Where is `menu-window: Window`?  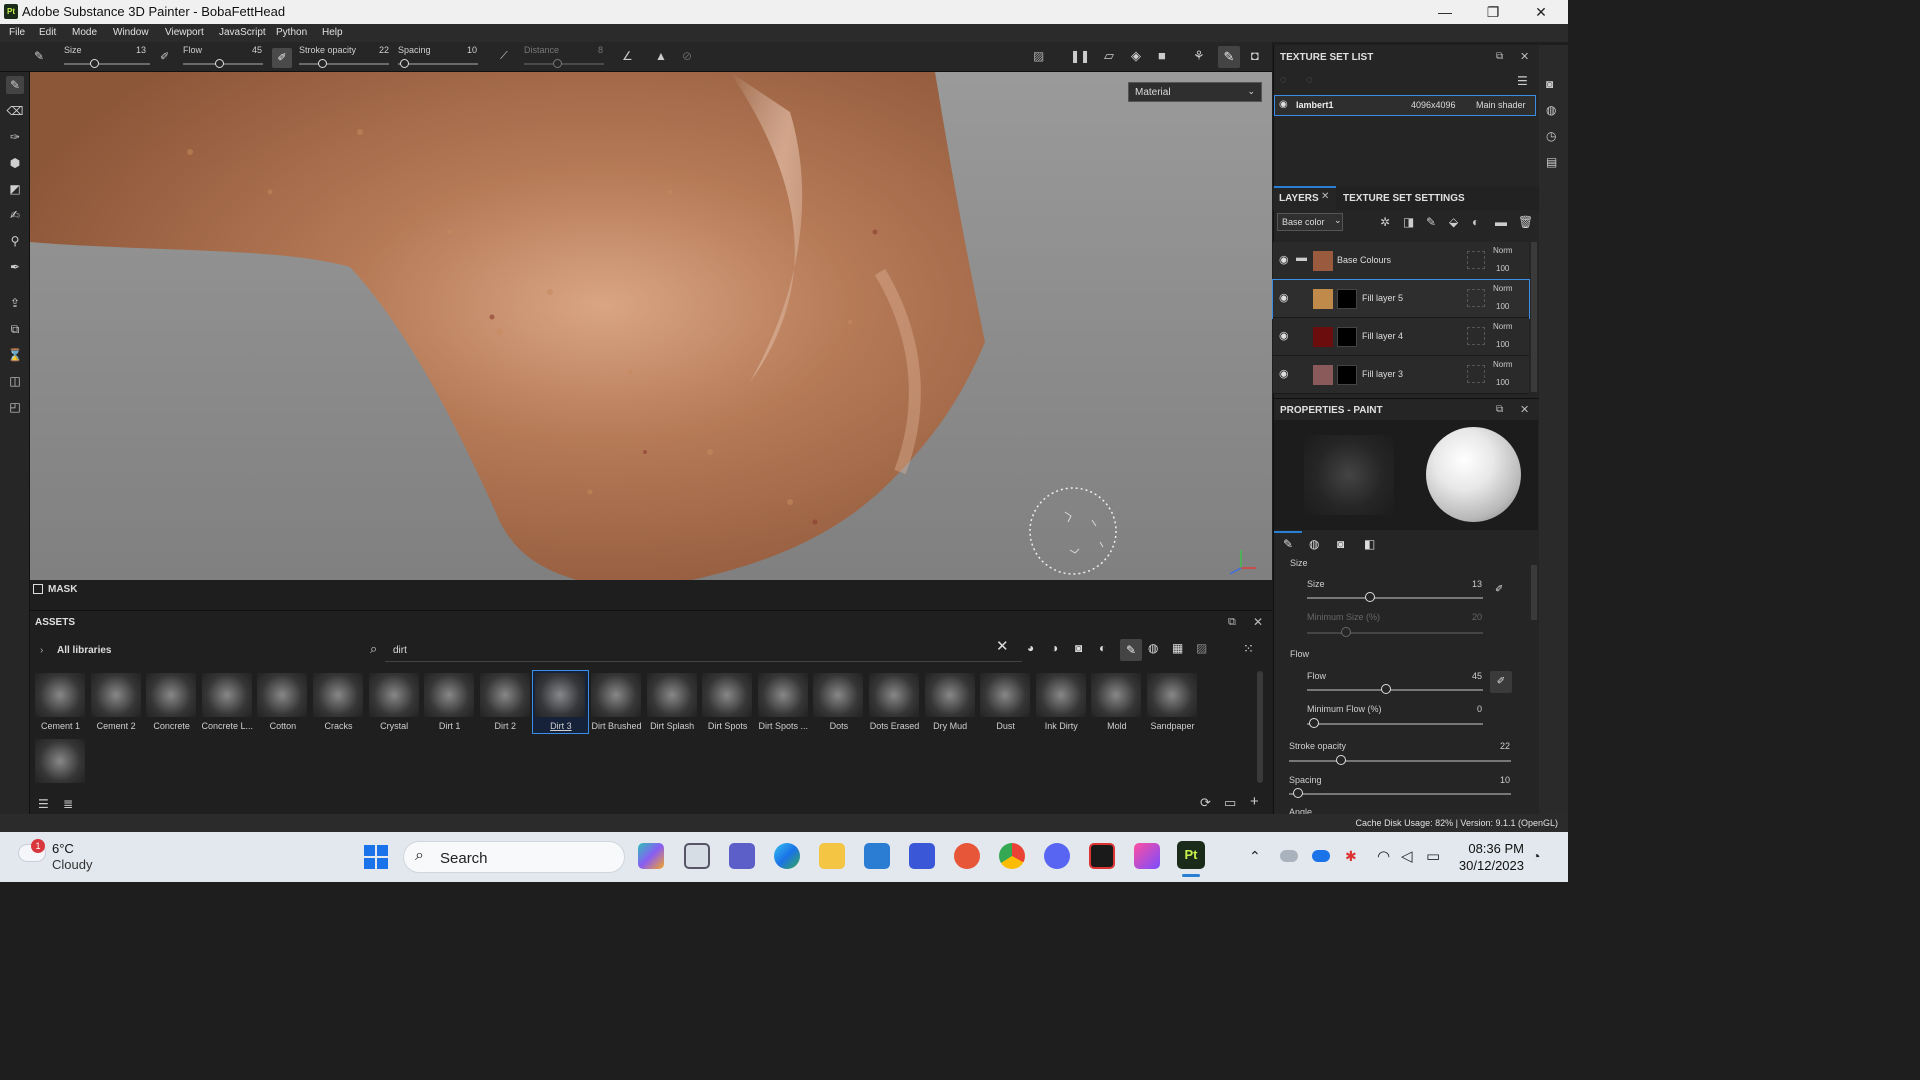
menu-window: Window is located at coordinates (131, 32).